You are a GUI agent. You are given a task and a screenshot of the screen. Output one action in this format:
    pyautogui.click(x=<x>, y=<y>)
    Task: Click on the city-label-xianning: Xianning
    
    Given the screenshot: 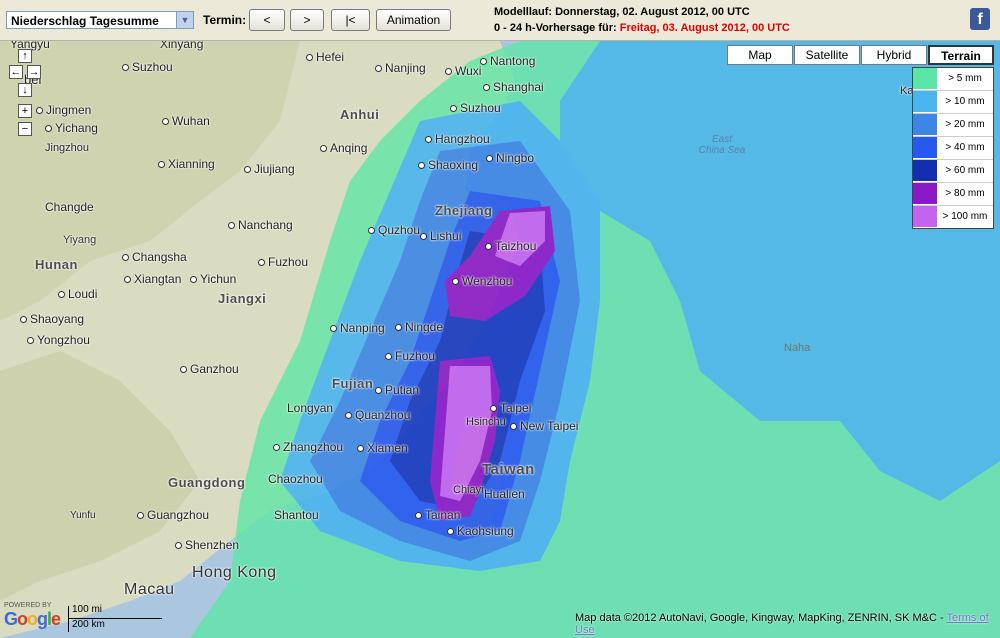 What is the action you would take?
    pyautogui.click(x=186, y=164)
    